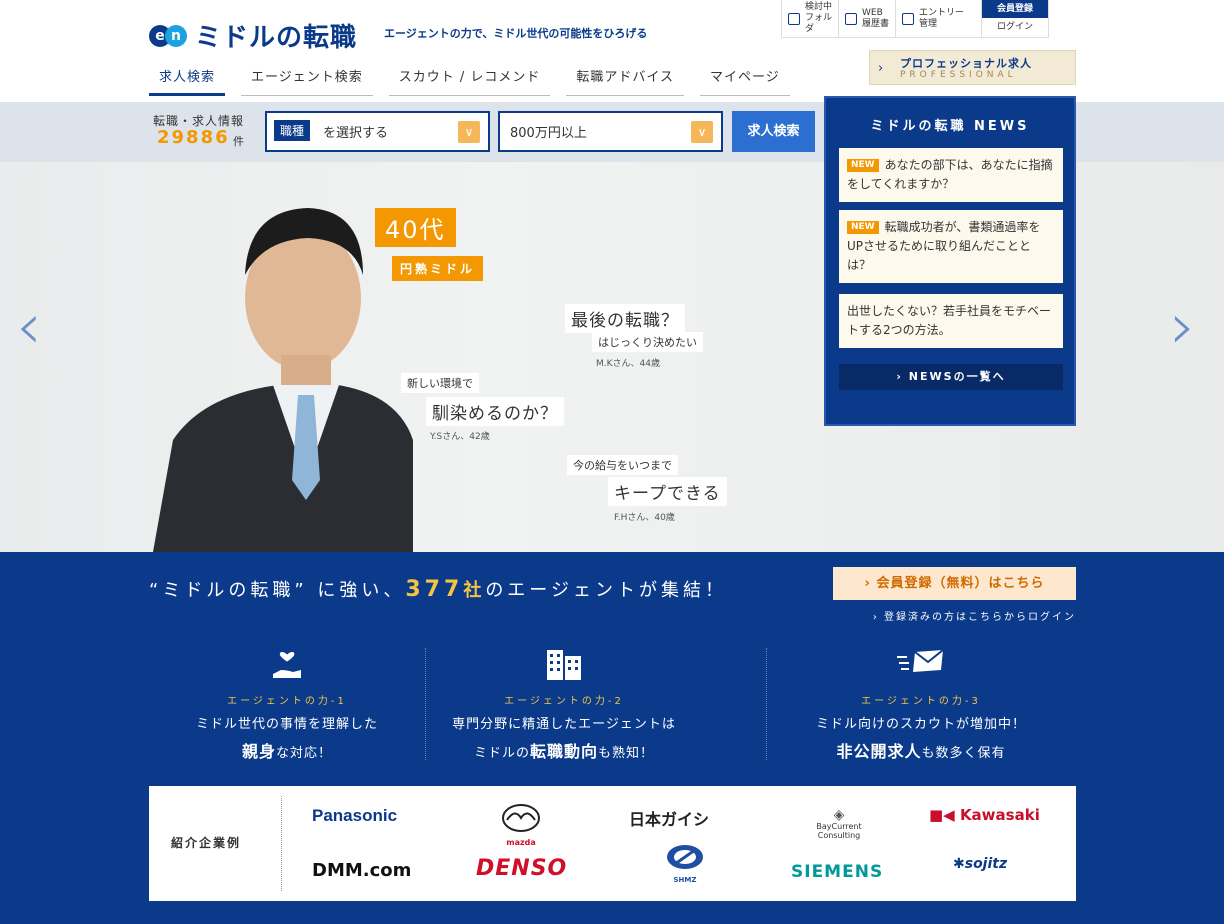  What do you see at coordinates (168, 36) in the screenshot?
I see `en-logo-icon: en` at bounding box center [168, 36].